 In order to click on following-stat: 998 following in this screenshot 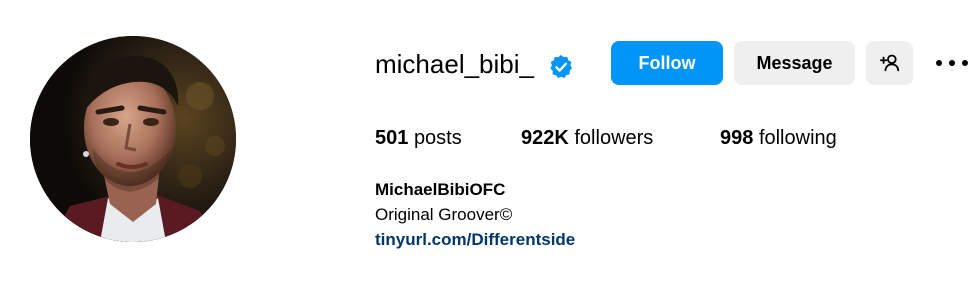, I will do `click(778, 138)`.